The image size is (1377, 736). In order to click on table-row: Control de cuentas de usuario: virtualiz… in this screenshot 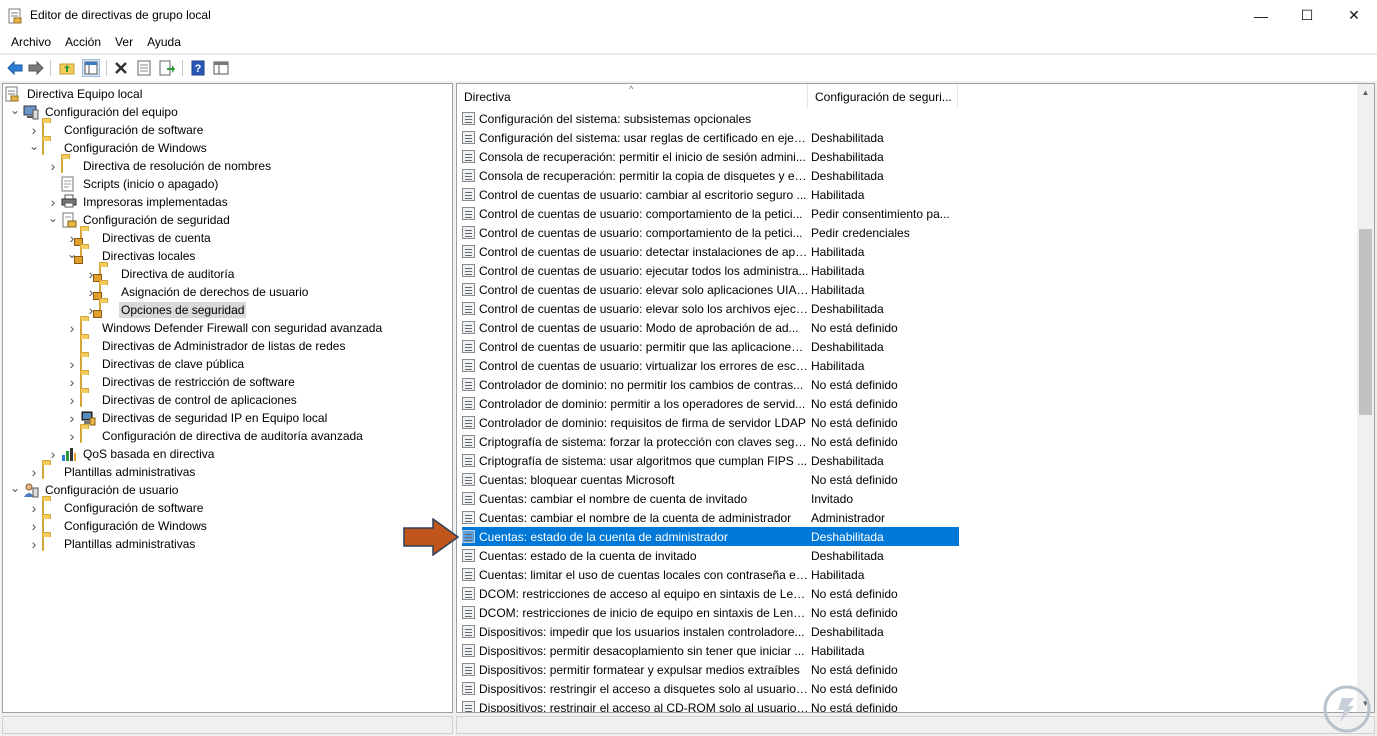, I will do `click(663, 365)`.